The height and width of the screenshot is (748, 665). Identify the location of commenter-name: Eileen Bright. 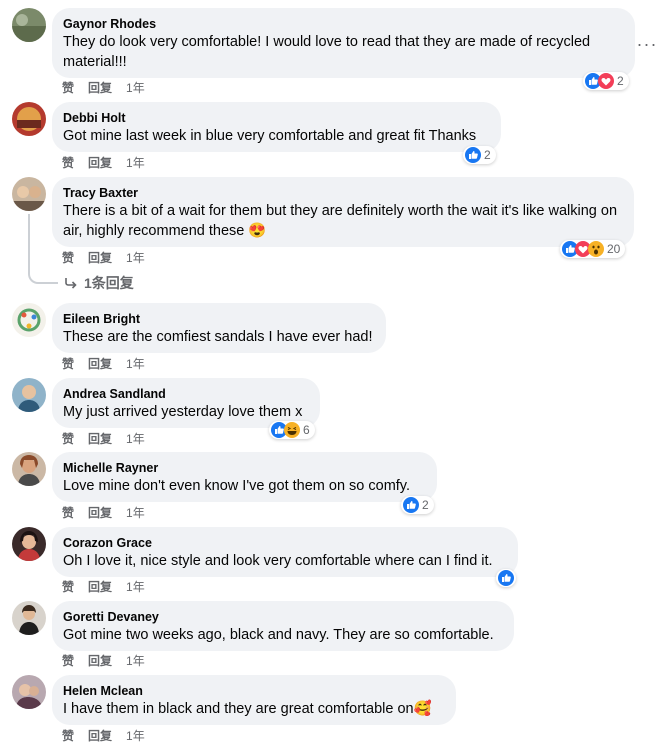
(218, 319).